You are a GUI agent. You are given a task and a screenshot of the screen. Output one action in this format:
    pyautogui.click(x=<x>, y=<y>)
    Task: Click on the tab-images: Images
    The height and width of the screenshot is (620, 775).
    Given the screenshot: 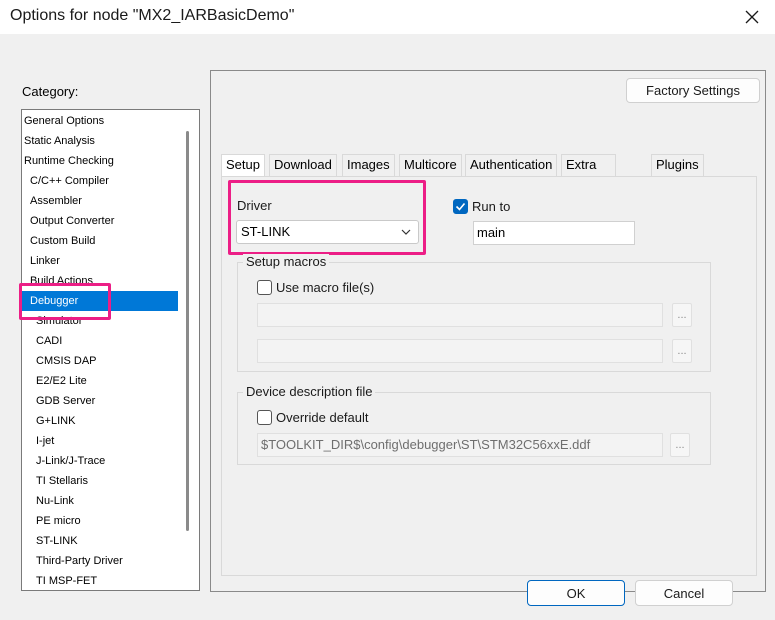 What is the action you would take?
    pyautogui.click(x=368, y=165)
    